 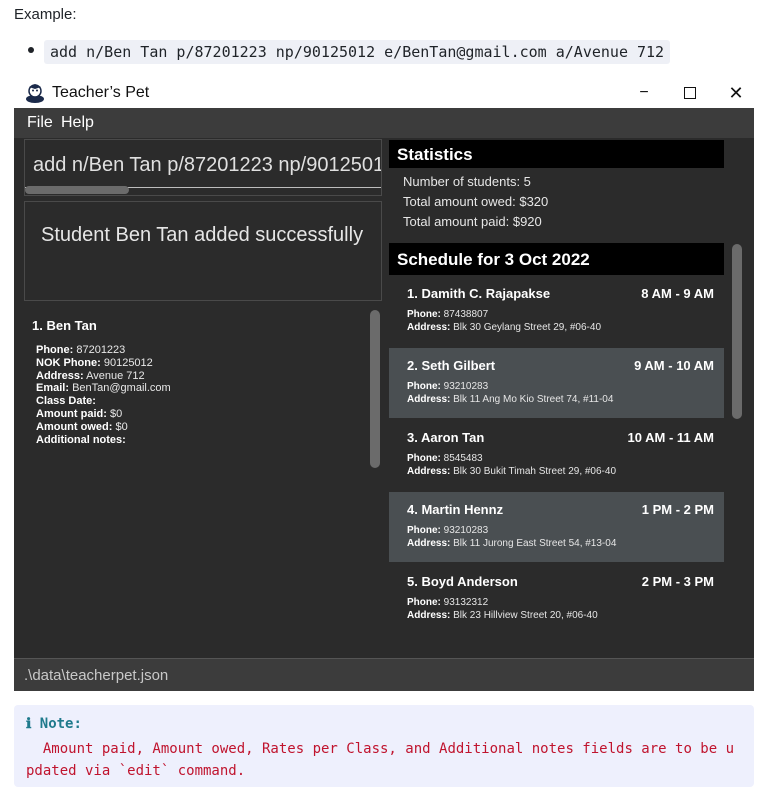 What do you see at coordinates (384, 123) in the screenshot?
I see `menu-bar: File Help` at bounding box center [384, 123].